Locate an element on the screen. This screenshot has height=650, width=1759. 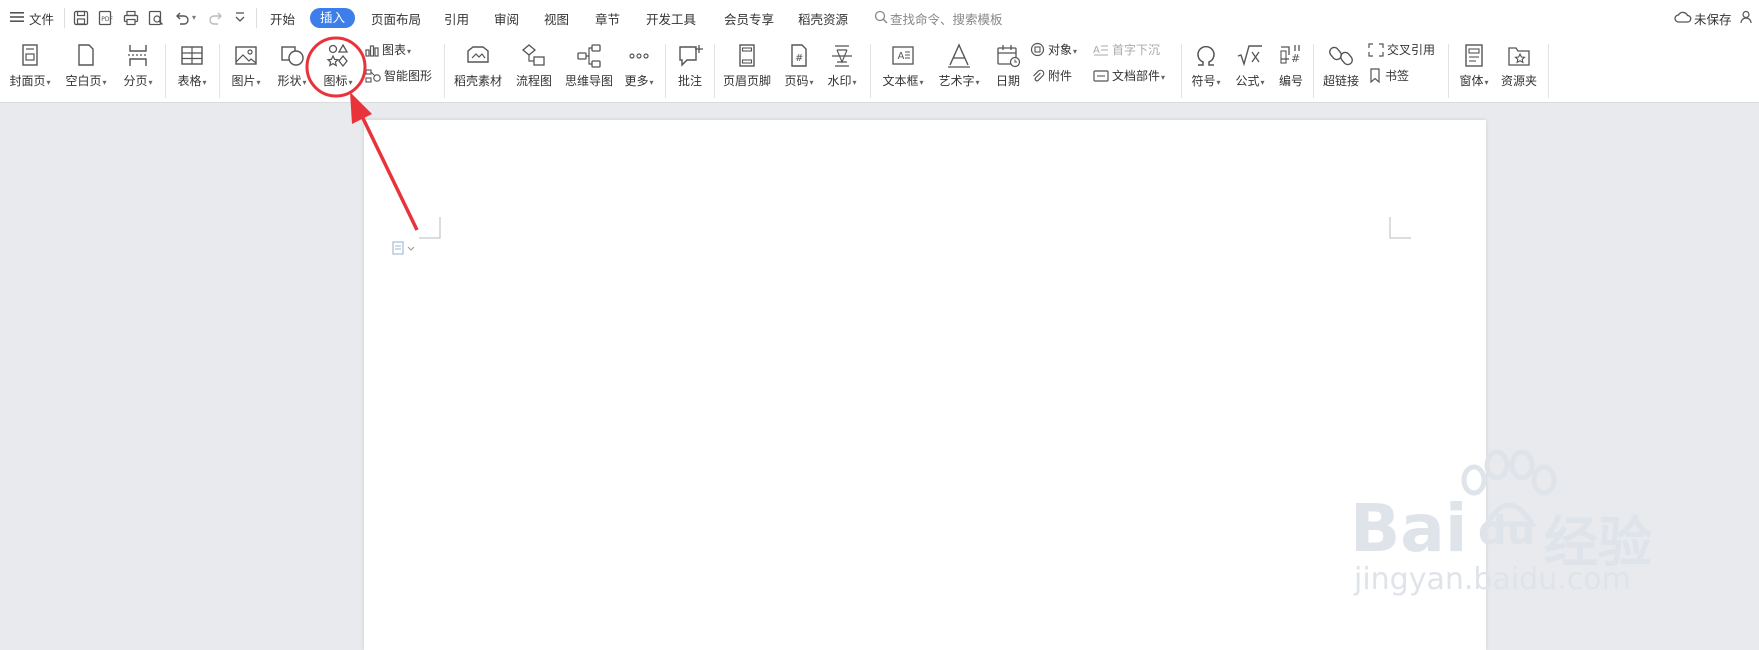
hamburger-icon is located at coordinates (17, 18).